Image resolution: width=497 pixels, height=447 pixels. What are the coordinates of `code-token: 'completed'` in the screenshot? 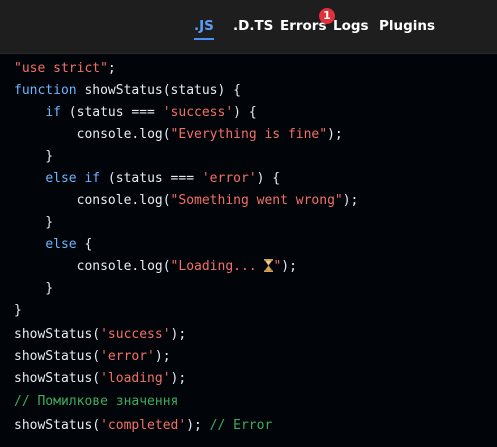 It's located at (143, 425).